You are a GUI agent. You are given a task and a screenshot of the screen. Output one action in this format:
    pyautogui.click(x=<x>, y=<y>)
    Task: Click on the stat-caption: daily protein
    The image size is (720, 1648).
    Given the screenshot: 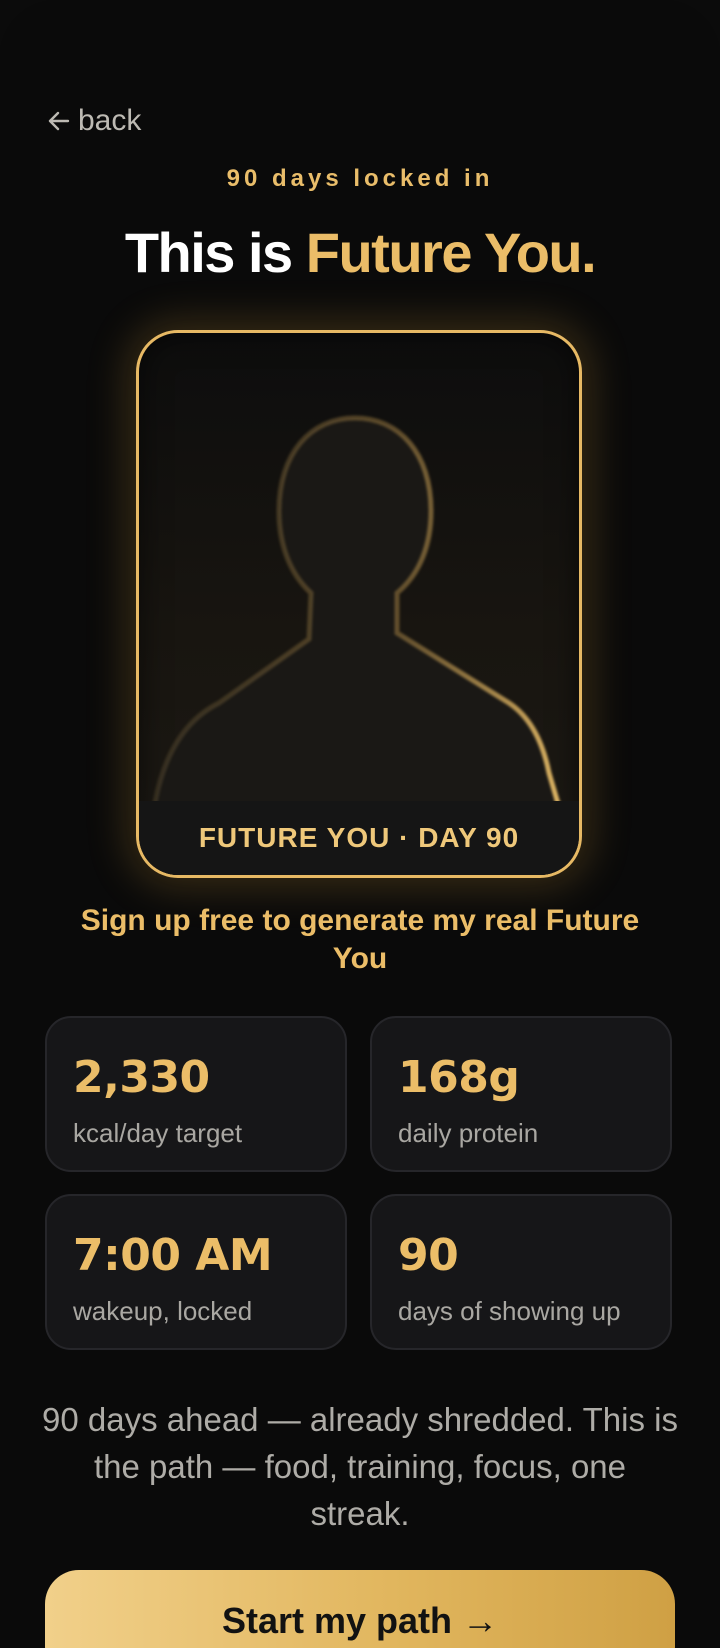 What is the action you would take?
    pyautogui.click(x=468, y=1133)
    